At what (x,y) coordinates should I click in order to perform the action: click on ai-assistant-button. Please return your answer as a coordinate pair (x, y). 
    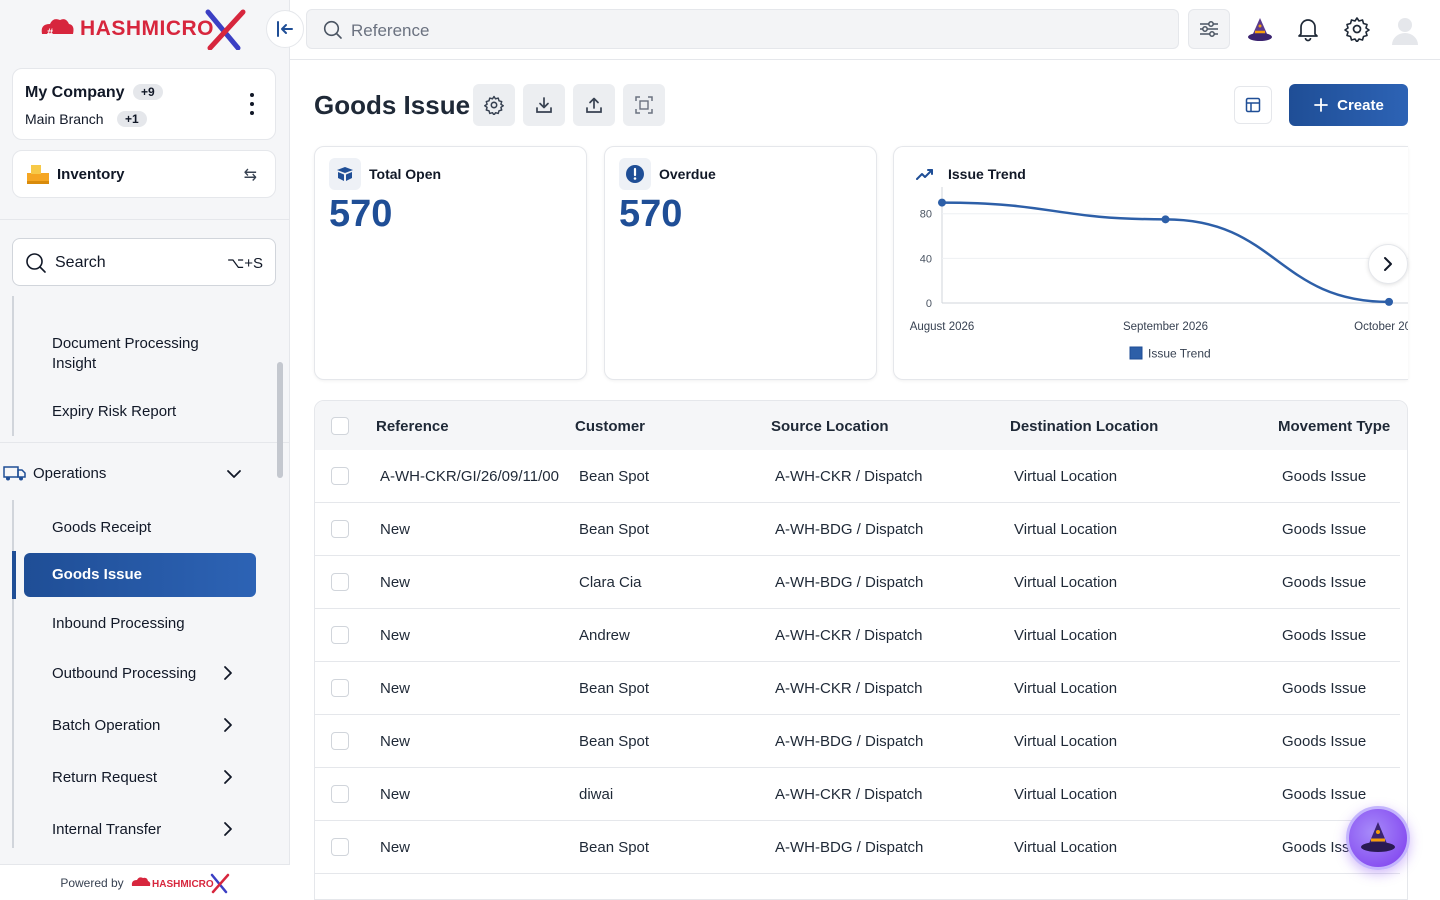
    Looking at the image, I should click on (1378, 838).